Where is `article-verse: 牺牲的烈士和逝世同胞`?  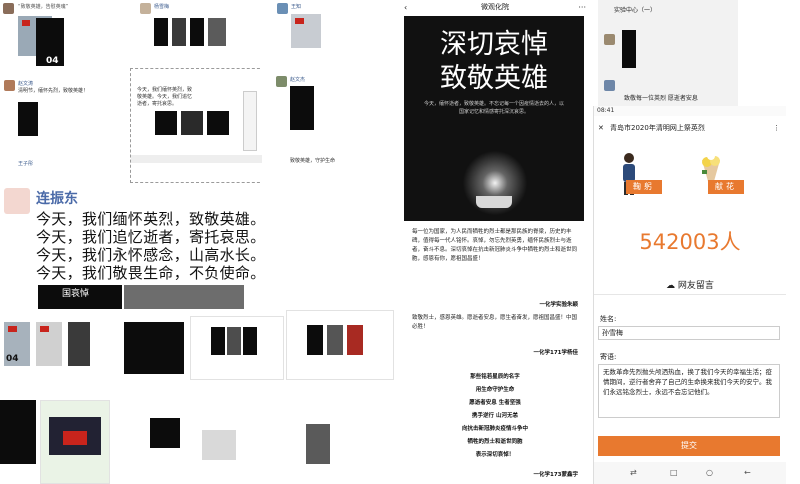
article-verse: 牺牲的烈士和逝世同胞 is located at coordinates (495, 442).